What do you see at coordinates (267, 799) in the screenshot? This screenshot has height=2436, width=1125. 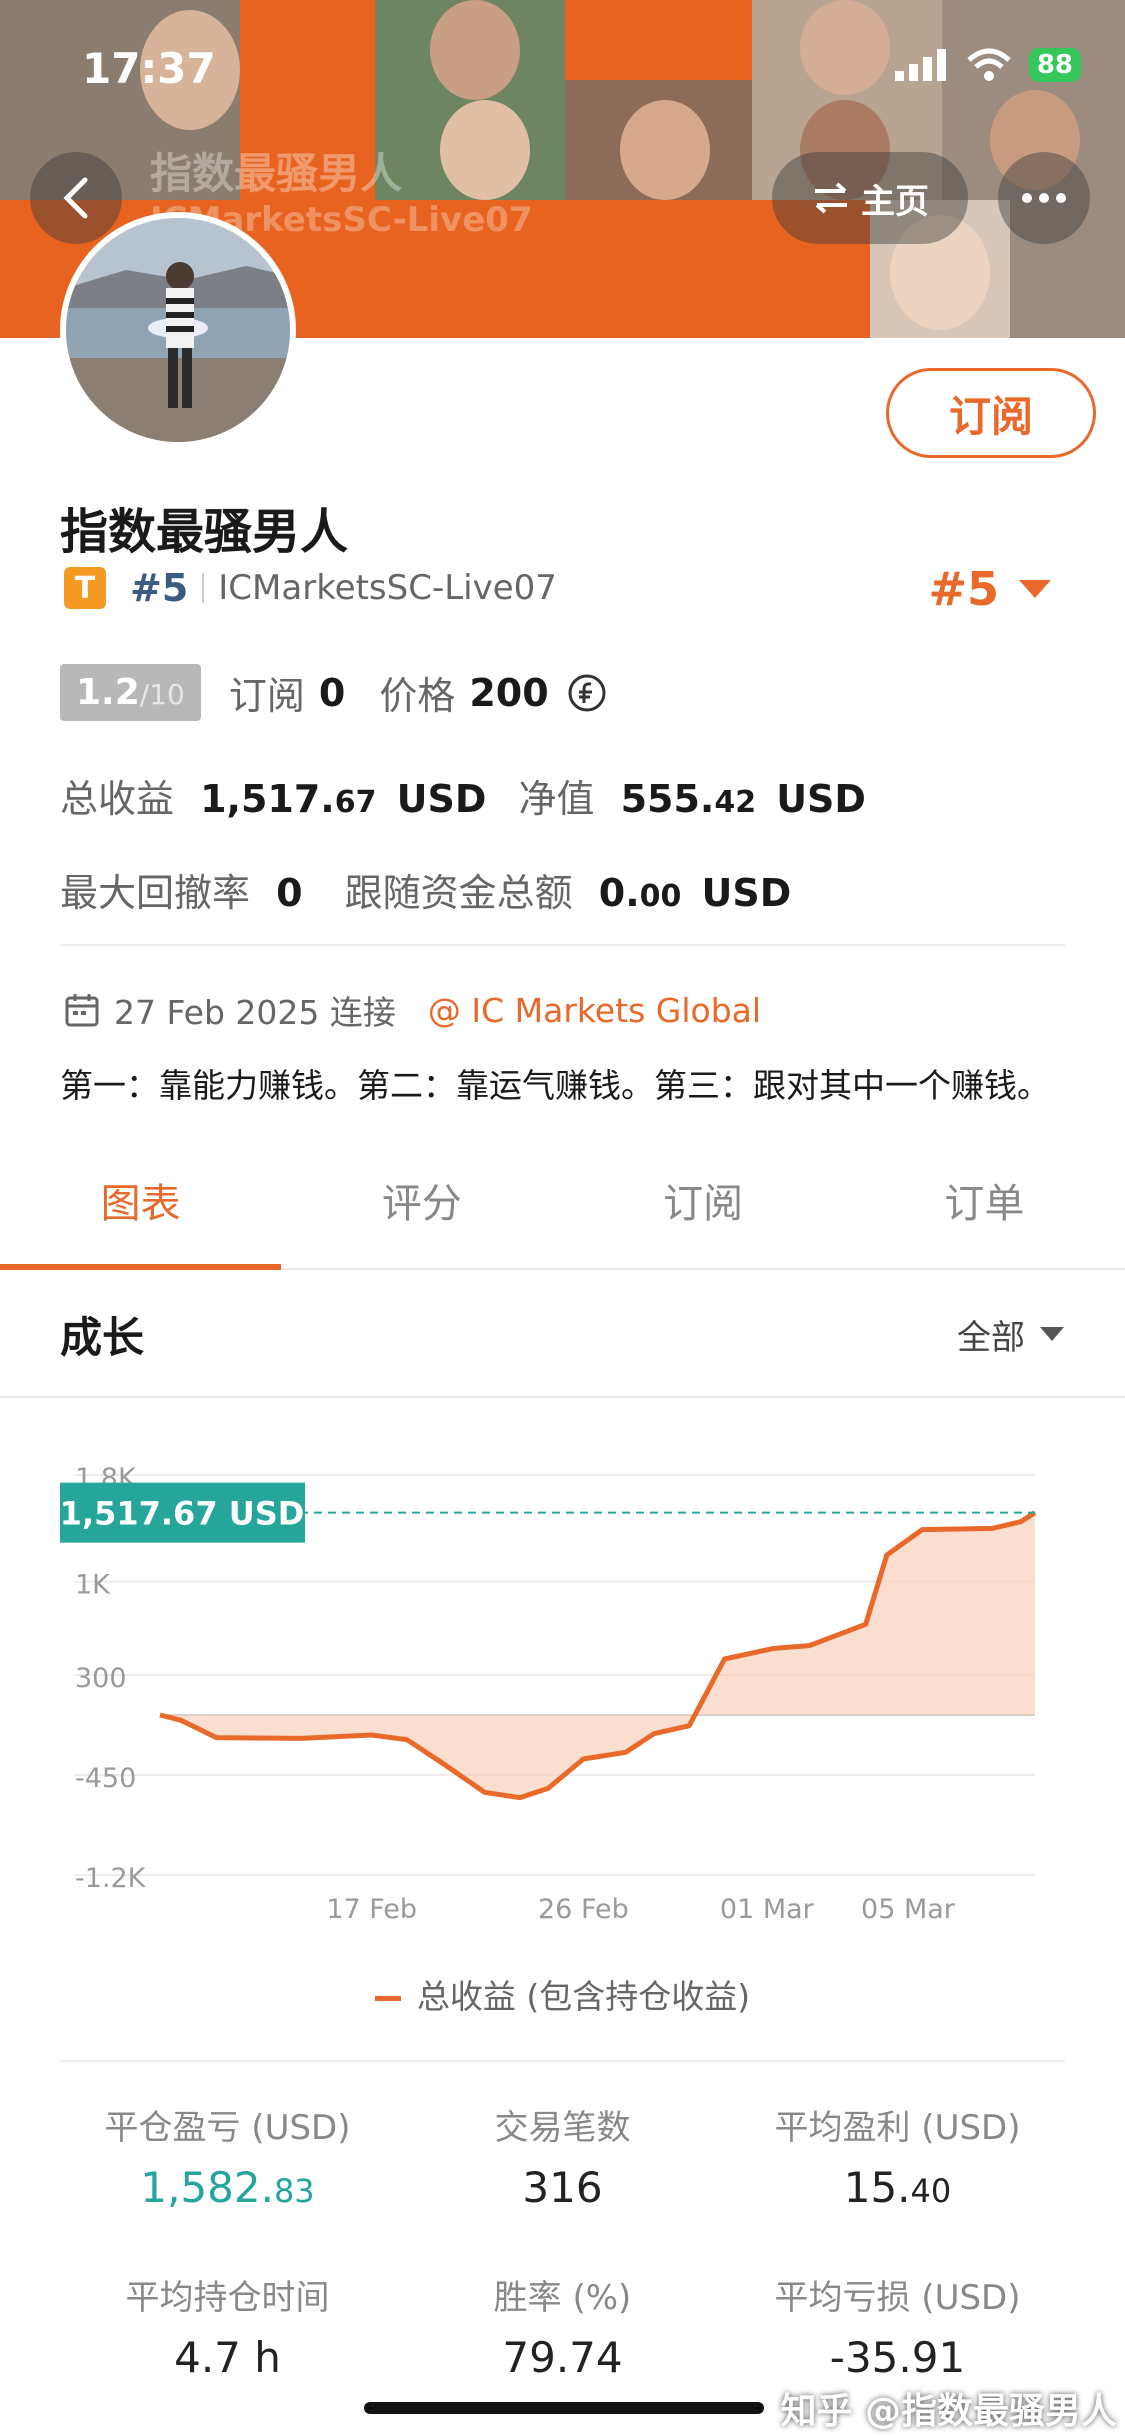 I see `total-profit-int: 1,517.` at bounding box center [267, 799].